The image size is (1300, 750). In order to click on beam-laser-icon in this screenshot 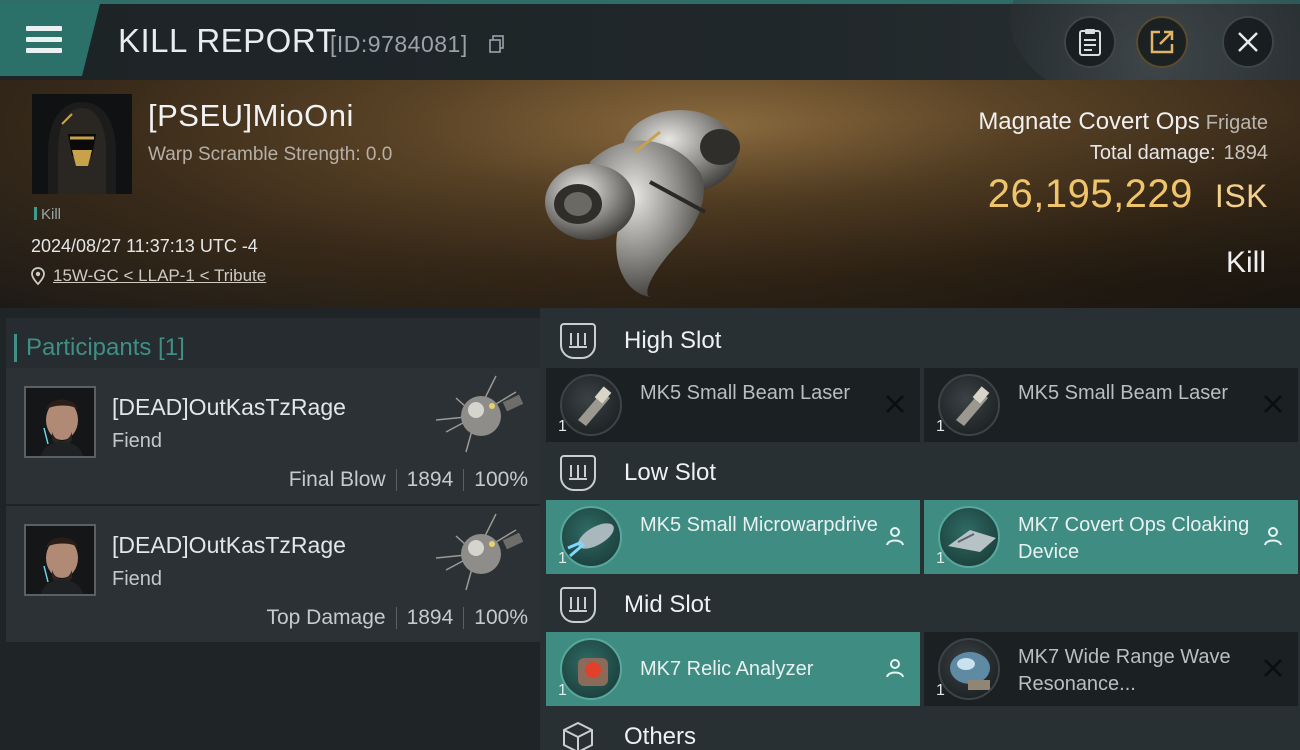, I will do `click(969, 405)`.